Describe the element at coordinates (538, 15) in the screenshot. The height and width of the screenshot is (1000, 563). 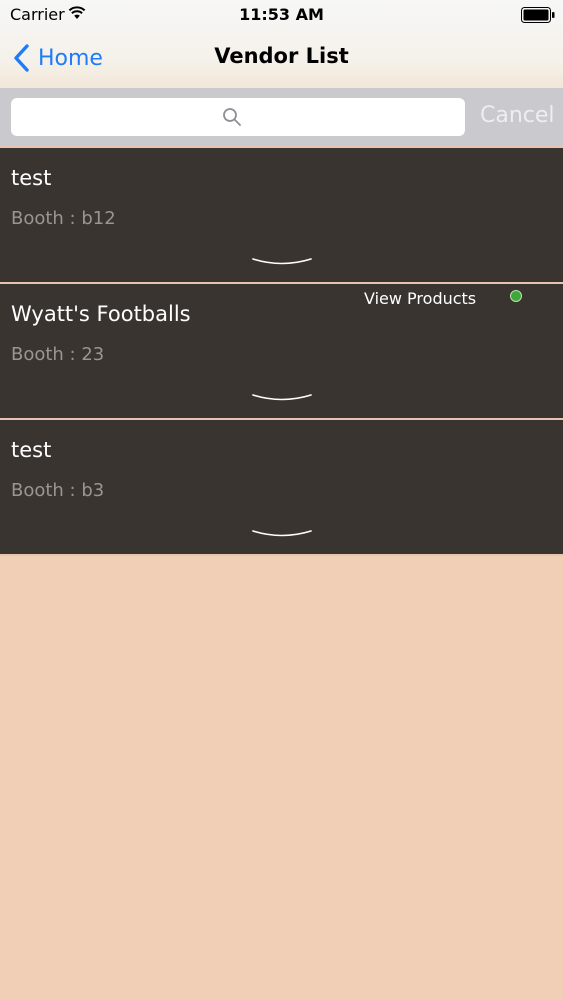
I see `battery-icon` at that location.